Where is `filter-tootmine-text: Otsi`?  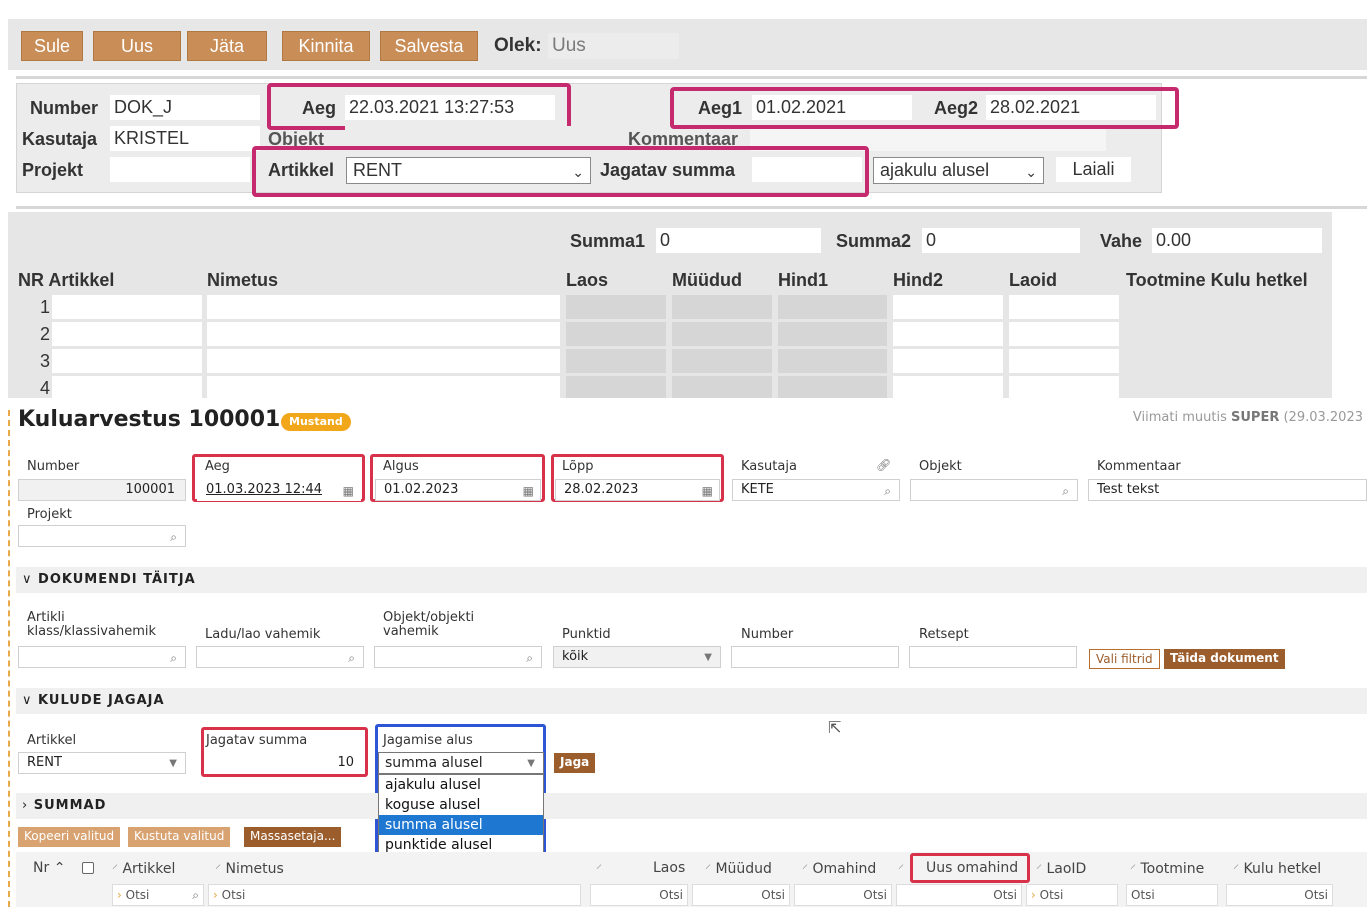 filter-tootmine-text: Otsi is located at coordinates (1143, 895).